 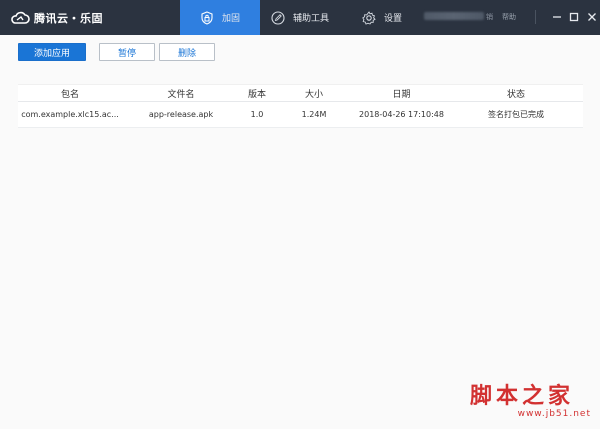 I want to click on cell-size: 1.24M, so click(x=314, y=114).